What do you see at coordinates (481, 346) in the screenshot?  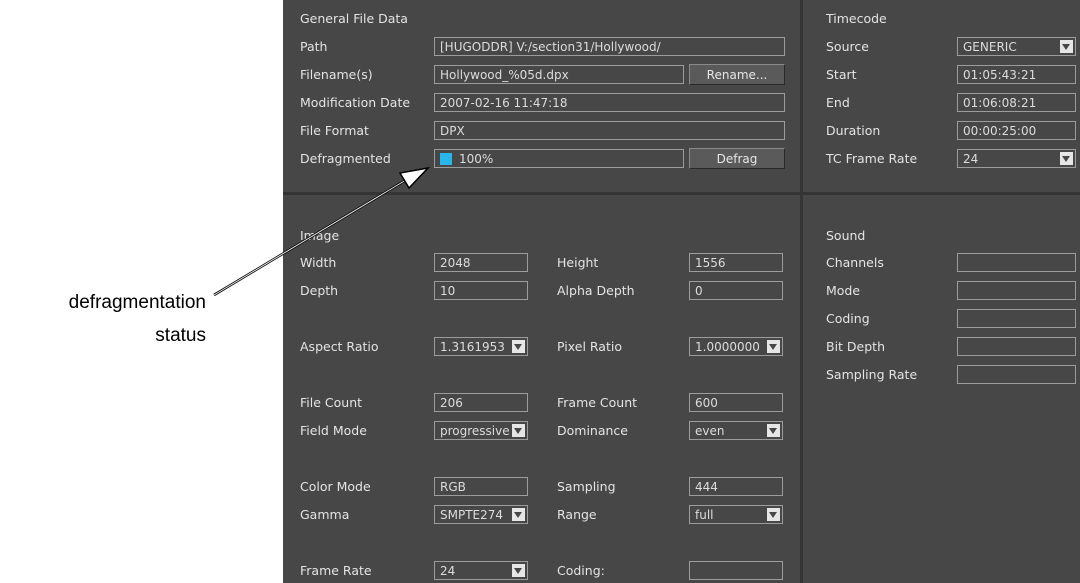 I see `aspect-ratio-dropdown: 1.3161953` at bounding box center [481, 346].